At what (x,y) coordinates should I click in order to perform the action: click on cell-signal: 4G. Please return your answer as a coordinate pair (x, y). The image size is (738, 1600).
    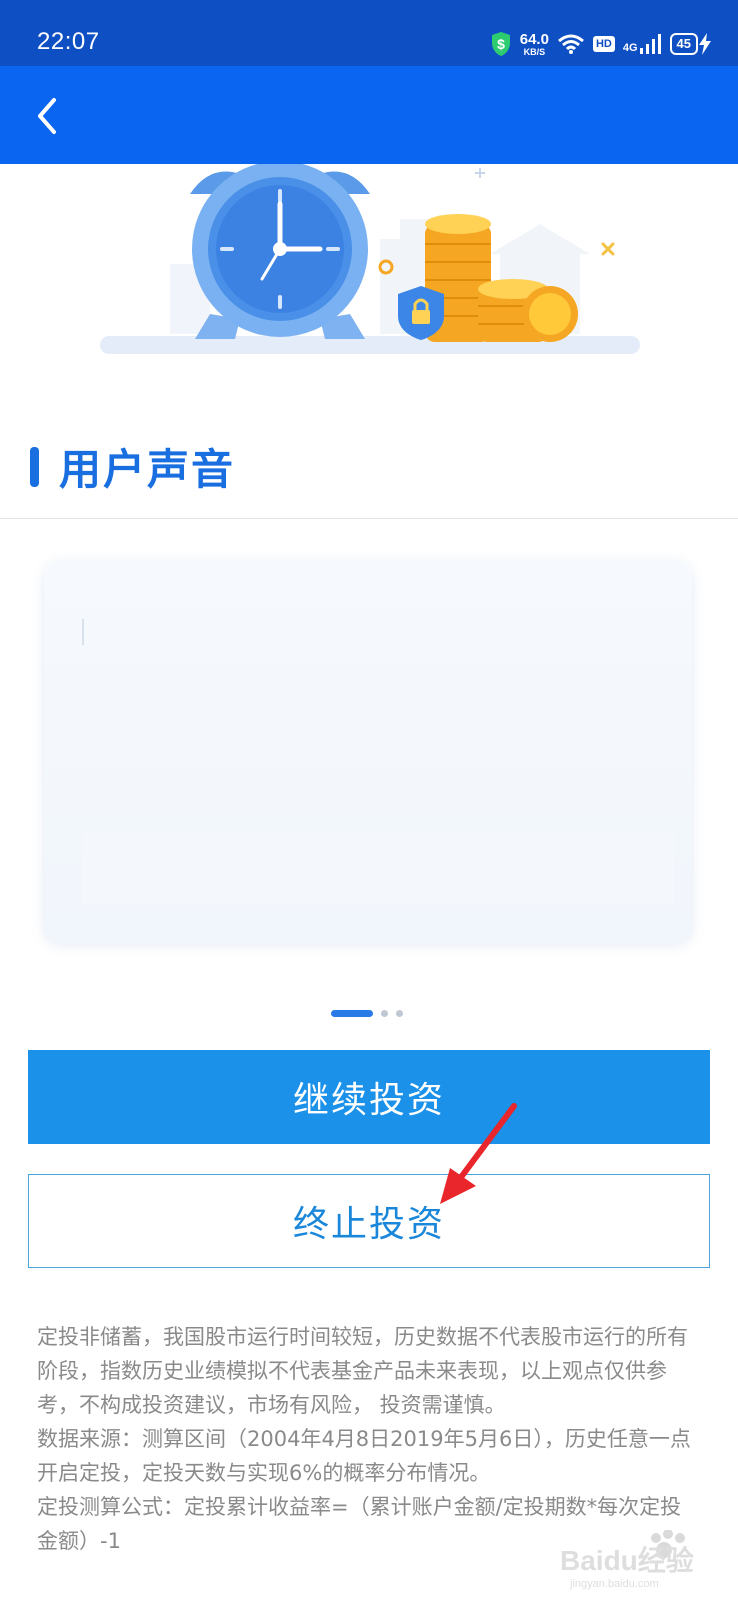
    Looking at the image, I should click on (642, 44).